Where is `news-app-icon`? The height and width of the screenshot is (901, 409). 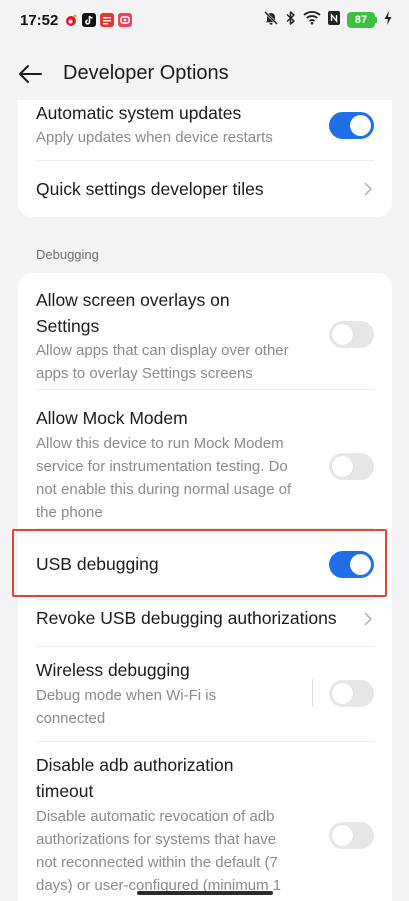 news-app-icon is located at coordinates (107, 20).